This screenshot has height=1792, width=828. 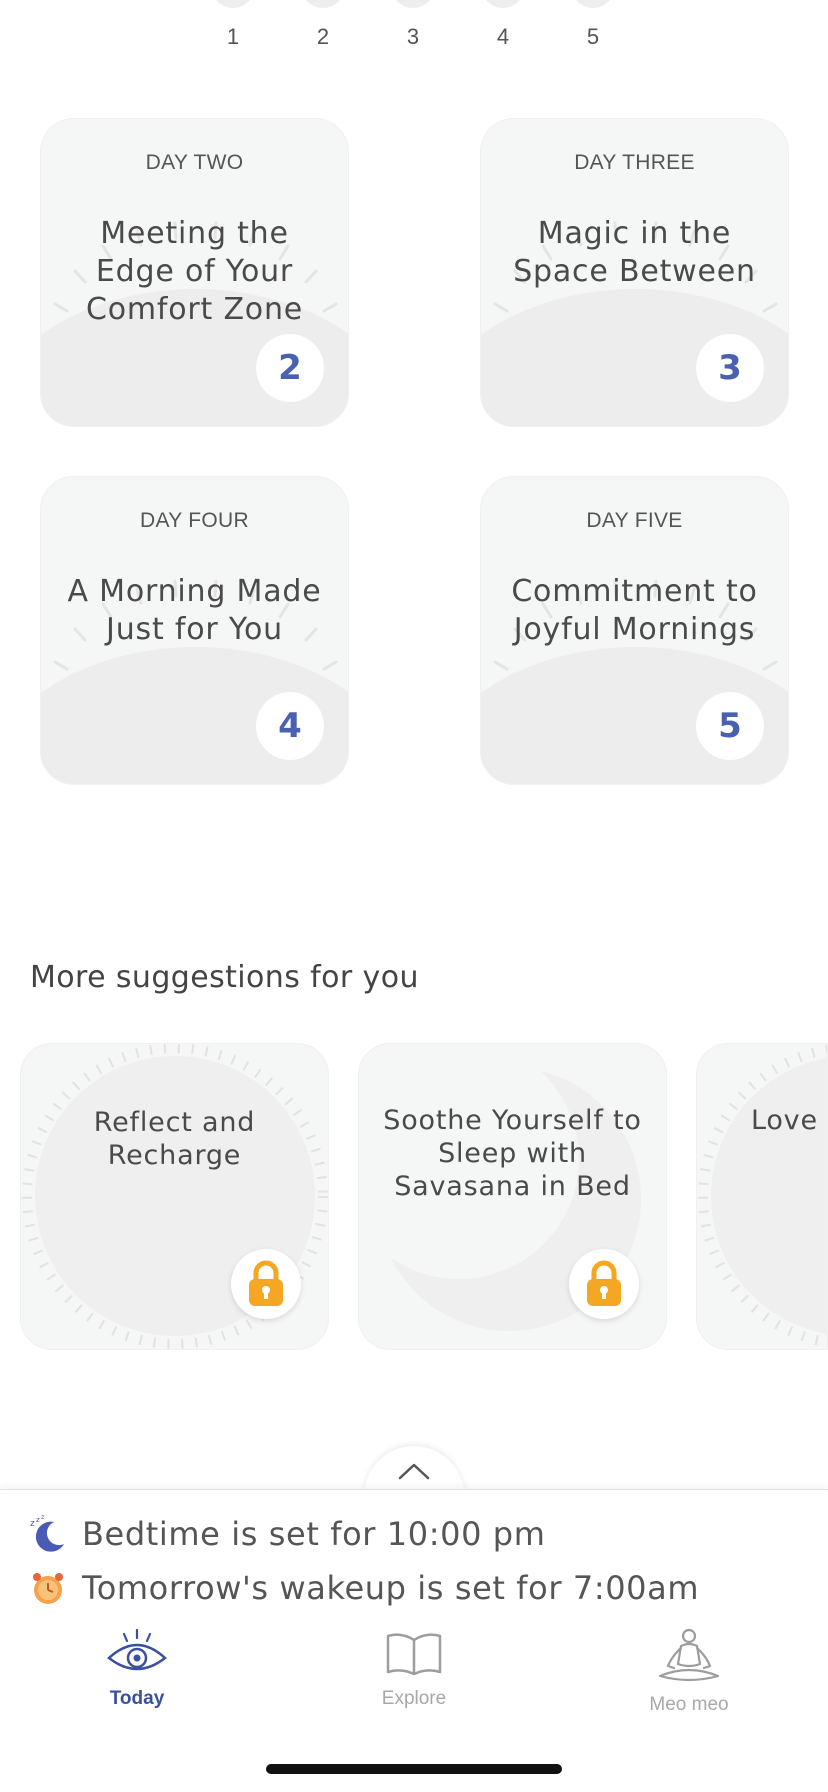 What do you see at coordinates (634, 252) in the screenshot?
I see `day-card-title: Magic in the Space Between` at bounding box center [634, 252].